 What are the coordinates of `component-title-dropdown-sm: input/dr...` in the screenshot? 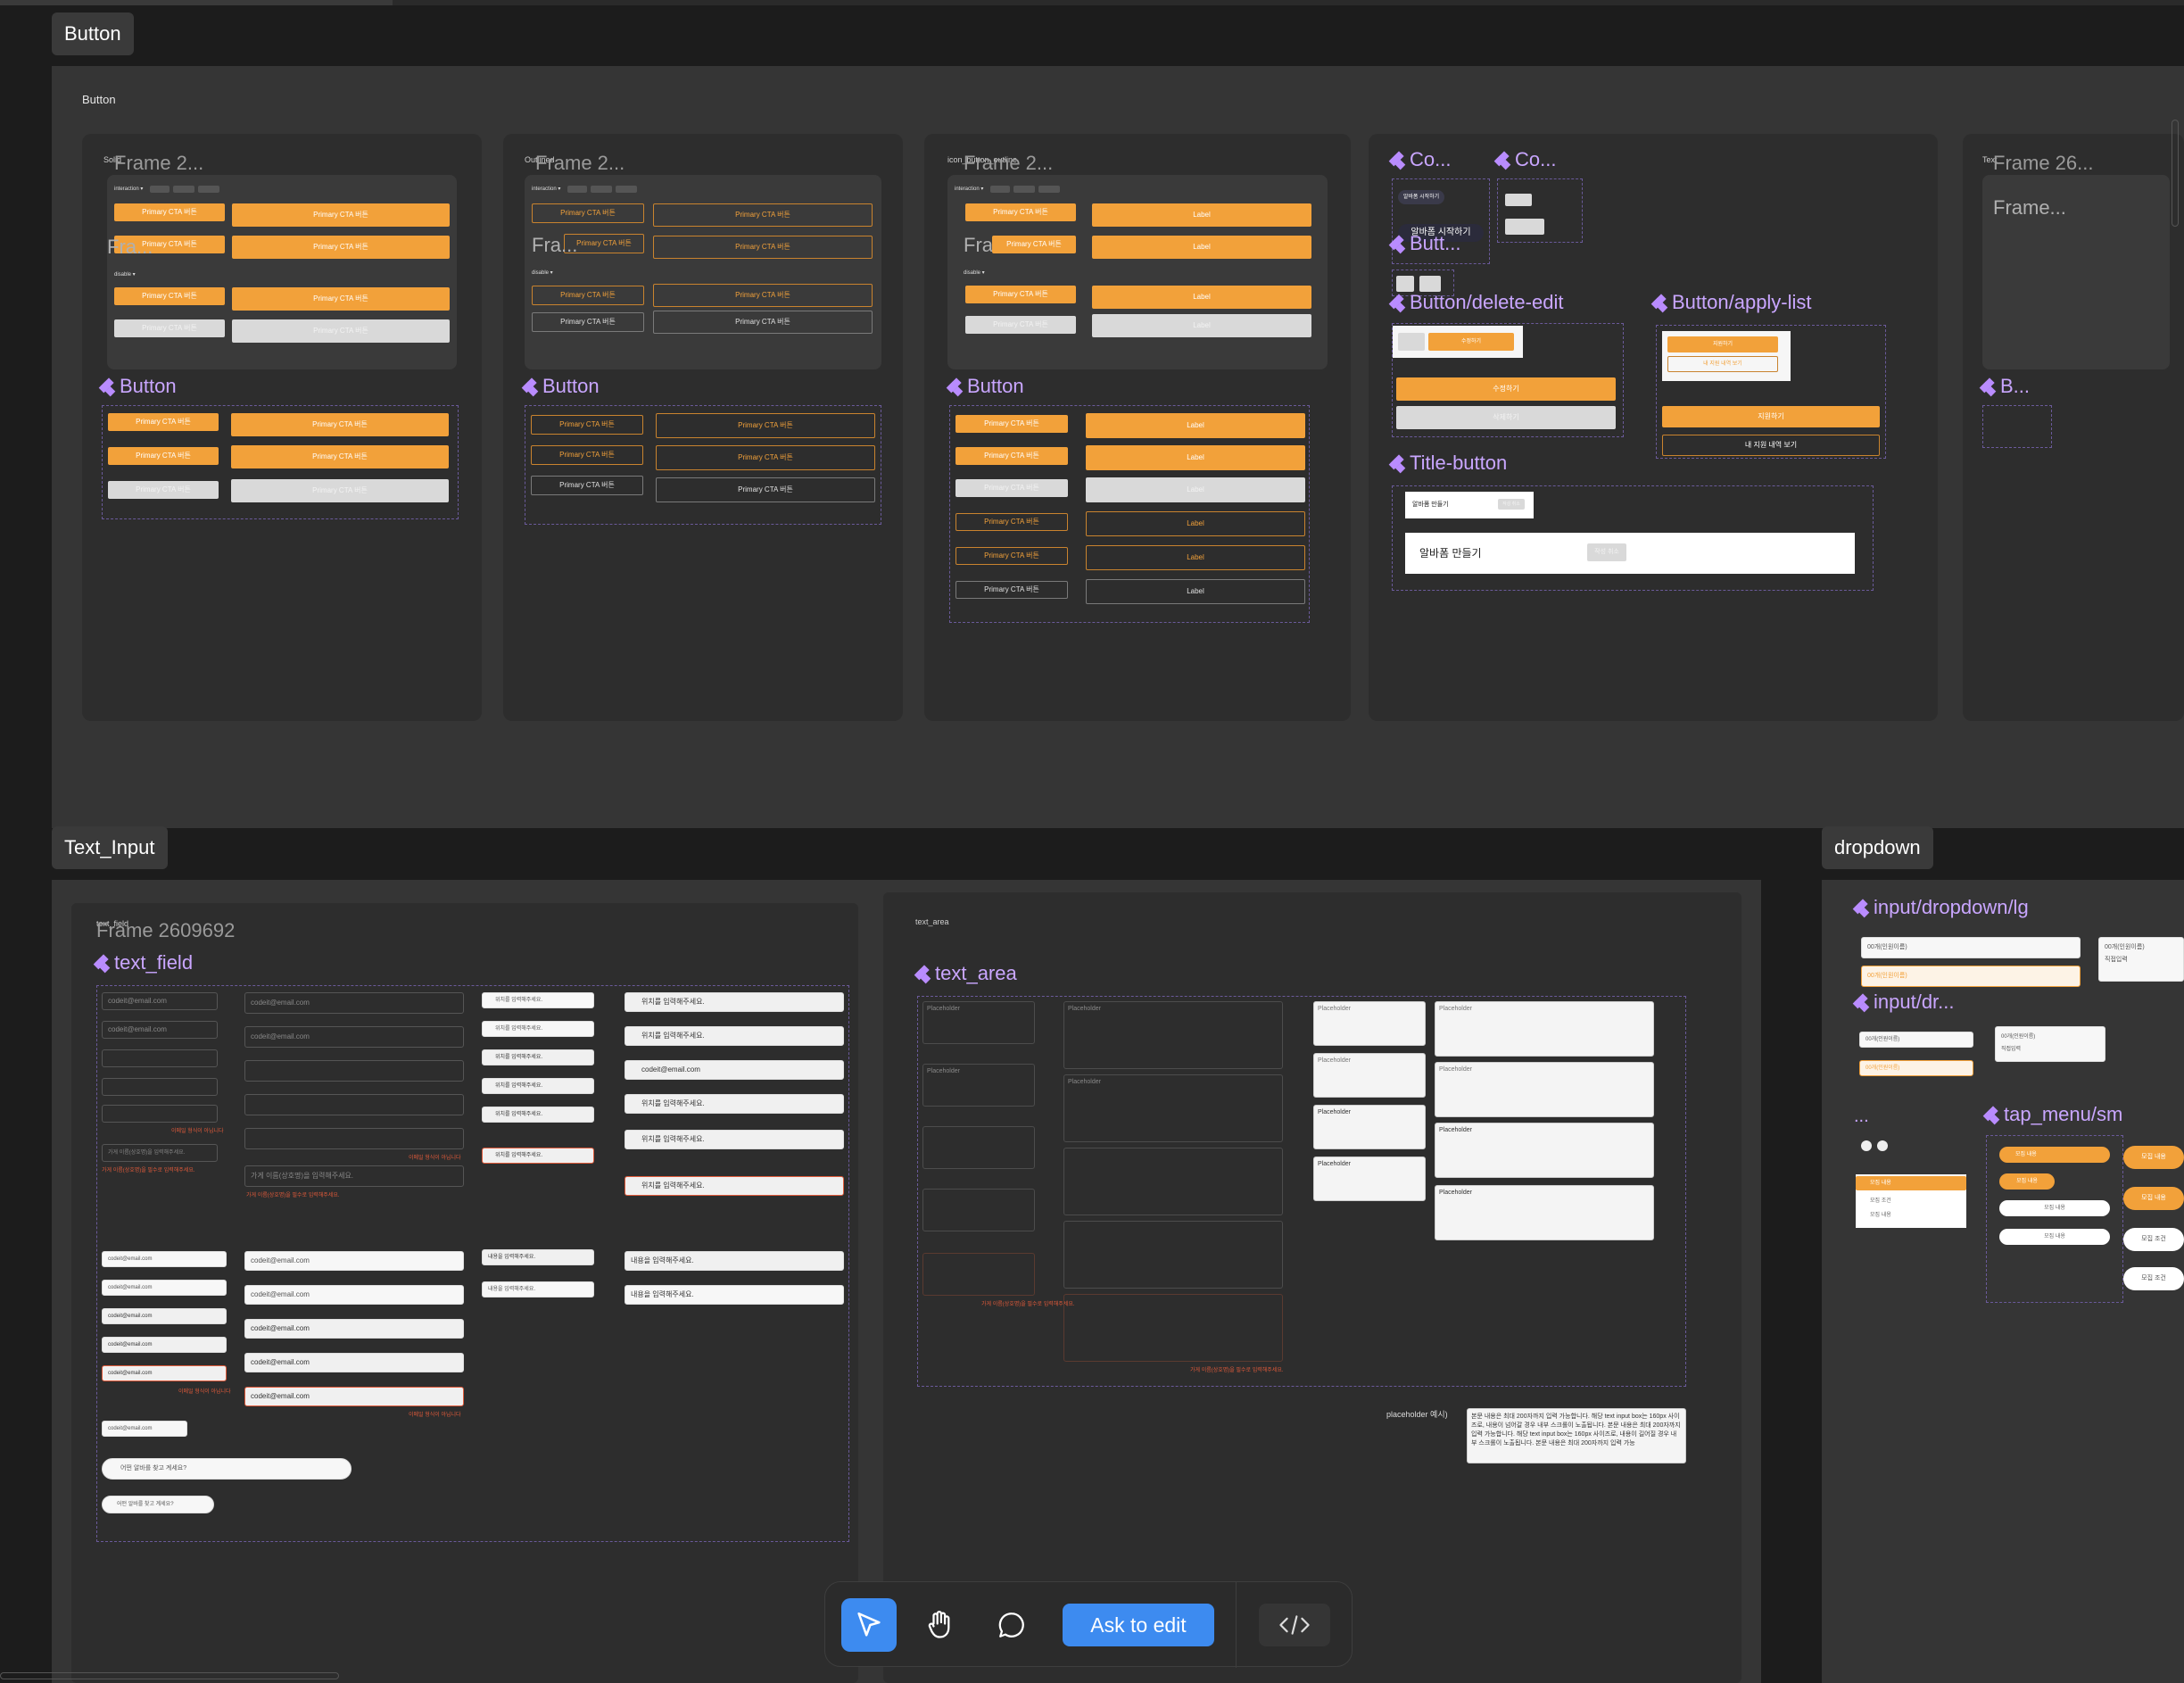 It's located at (1906, 1002).